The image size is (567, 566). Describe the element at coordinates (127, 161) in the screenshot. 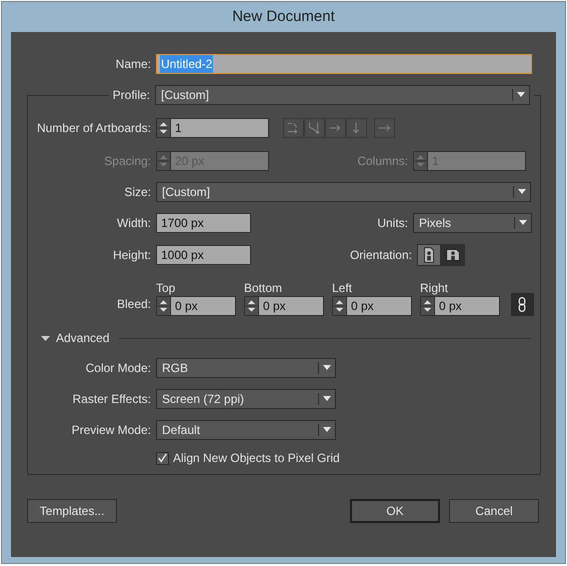

I see `field-label: Spacing:` at that location.